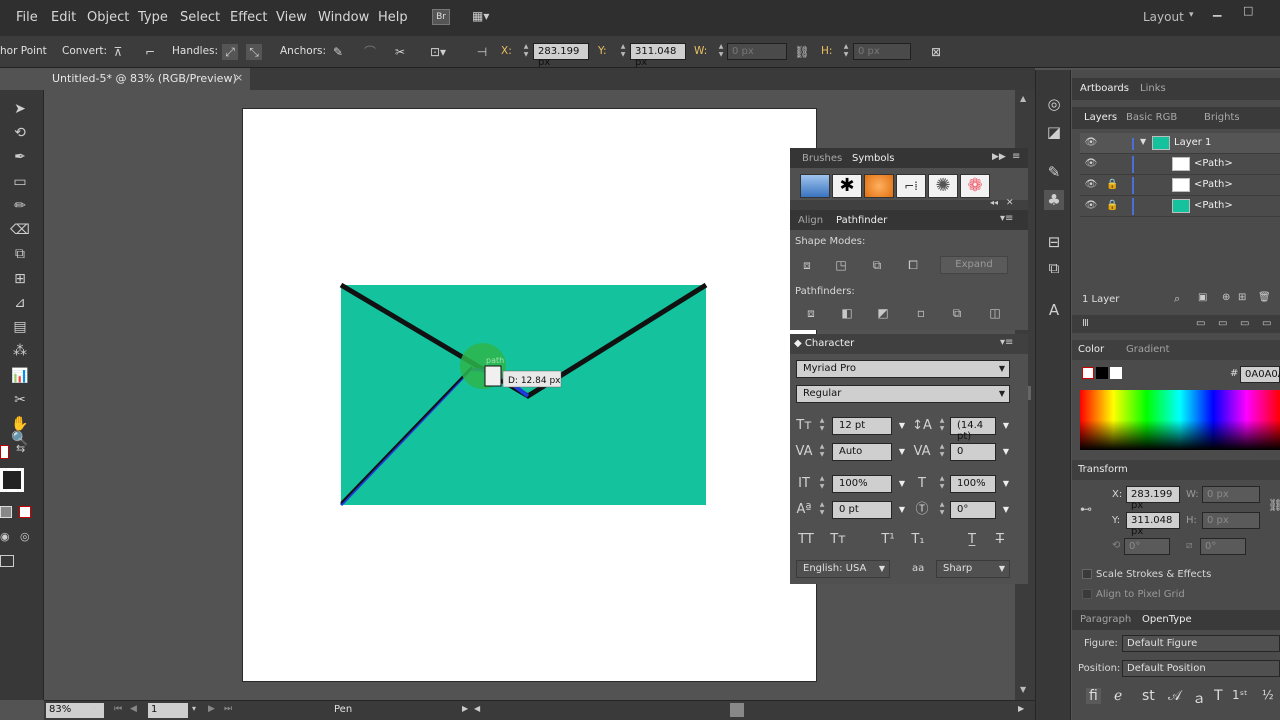 Image resolution: width=1280 pixels, height=720 pixels. What do you see at coordinates (841, 265) in the screenshot?
I see `minus-front-icon: ◳` at bounding box center [841, 265].